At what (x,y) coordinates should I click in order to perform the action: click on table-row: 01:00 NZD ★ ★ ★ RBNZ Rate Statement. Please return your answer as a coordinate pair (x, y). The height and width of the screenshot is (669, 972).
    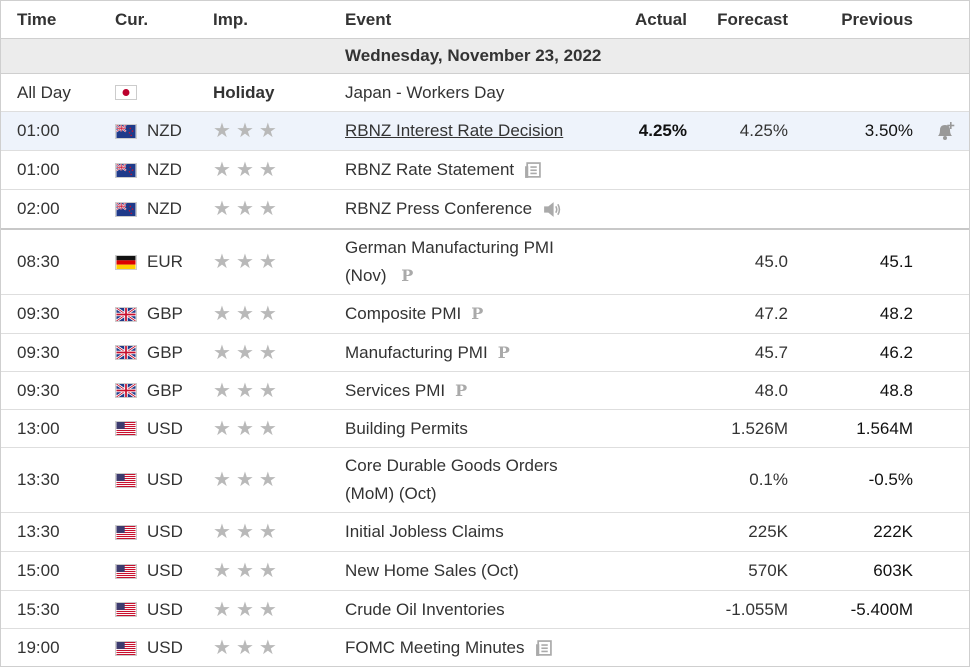
    Looking at the image, I should click on (485, 170).